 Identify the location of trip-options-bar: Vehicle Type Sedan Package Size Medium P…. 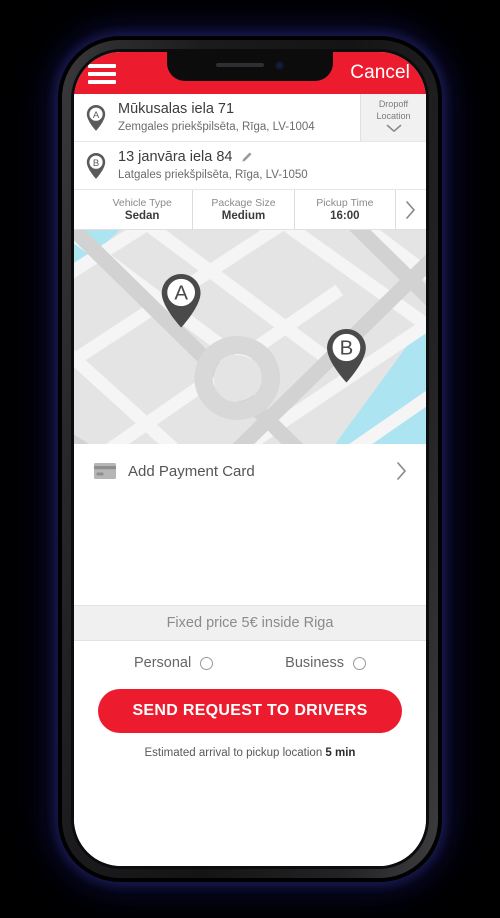
(250, 210).